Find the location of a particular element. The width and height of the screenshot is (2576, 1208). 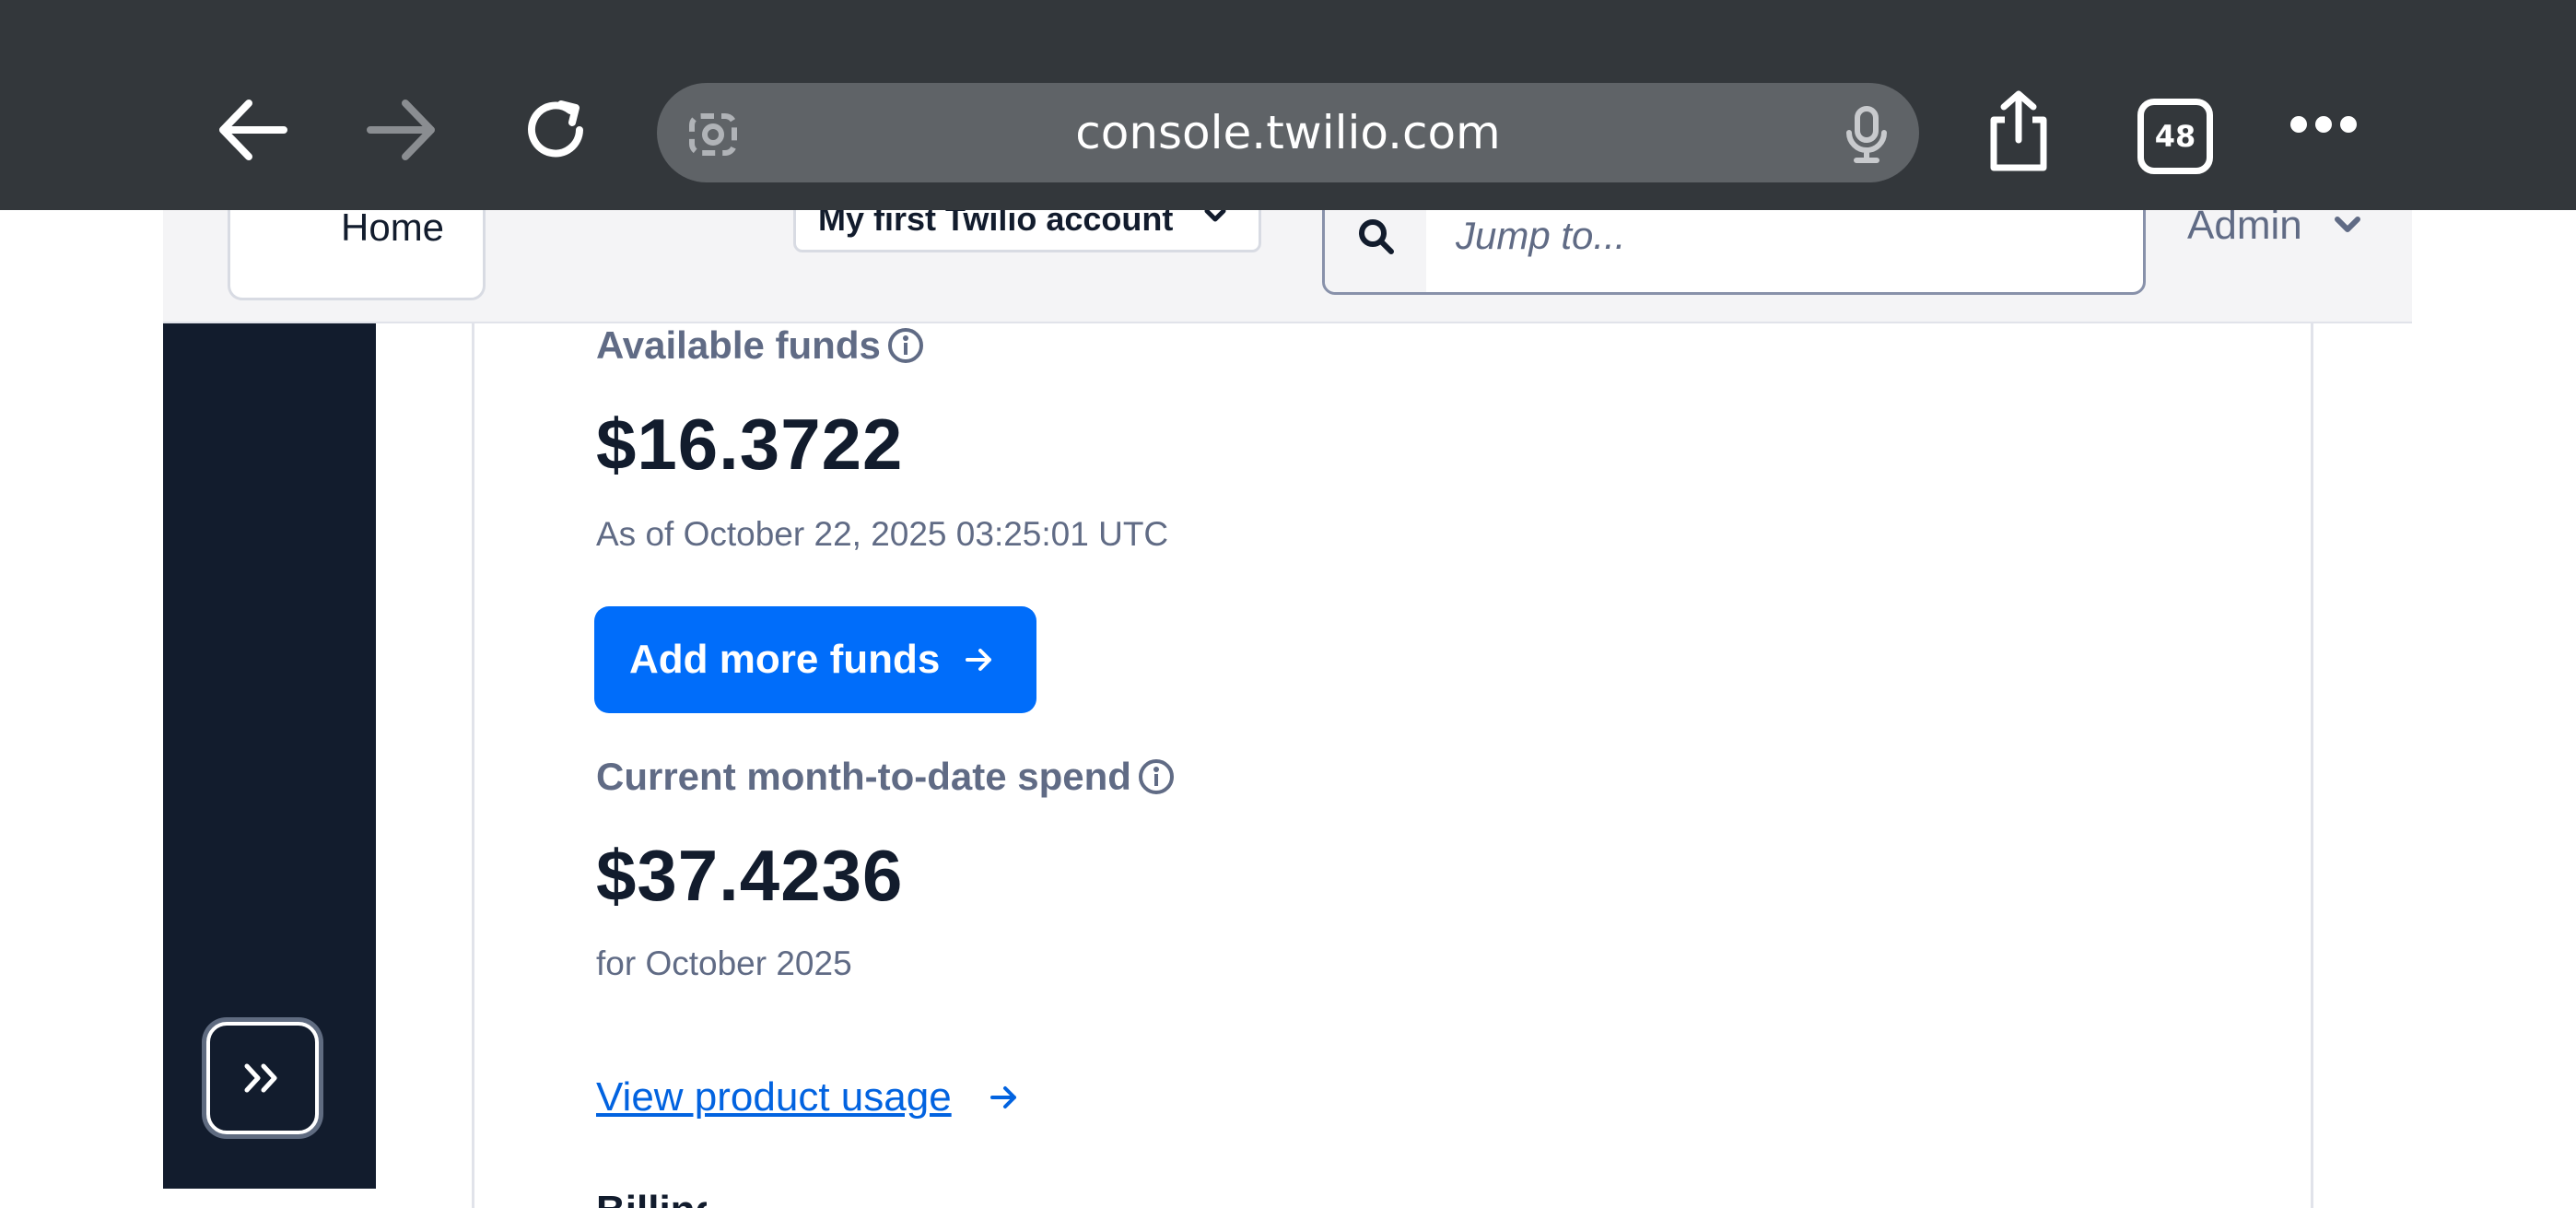

add-more-funds-button: Add more funds is located at coordinates (815, 659).